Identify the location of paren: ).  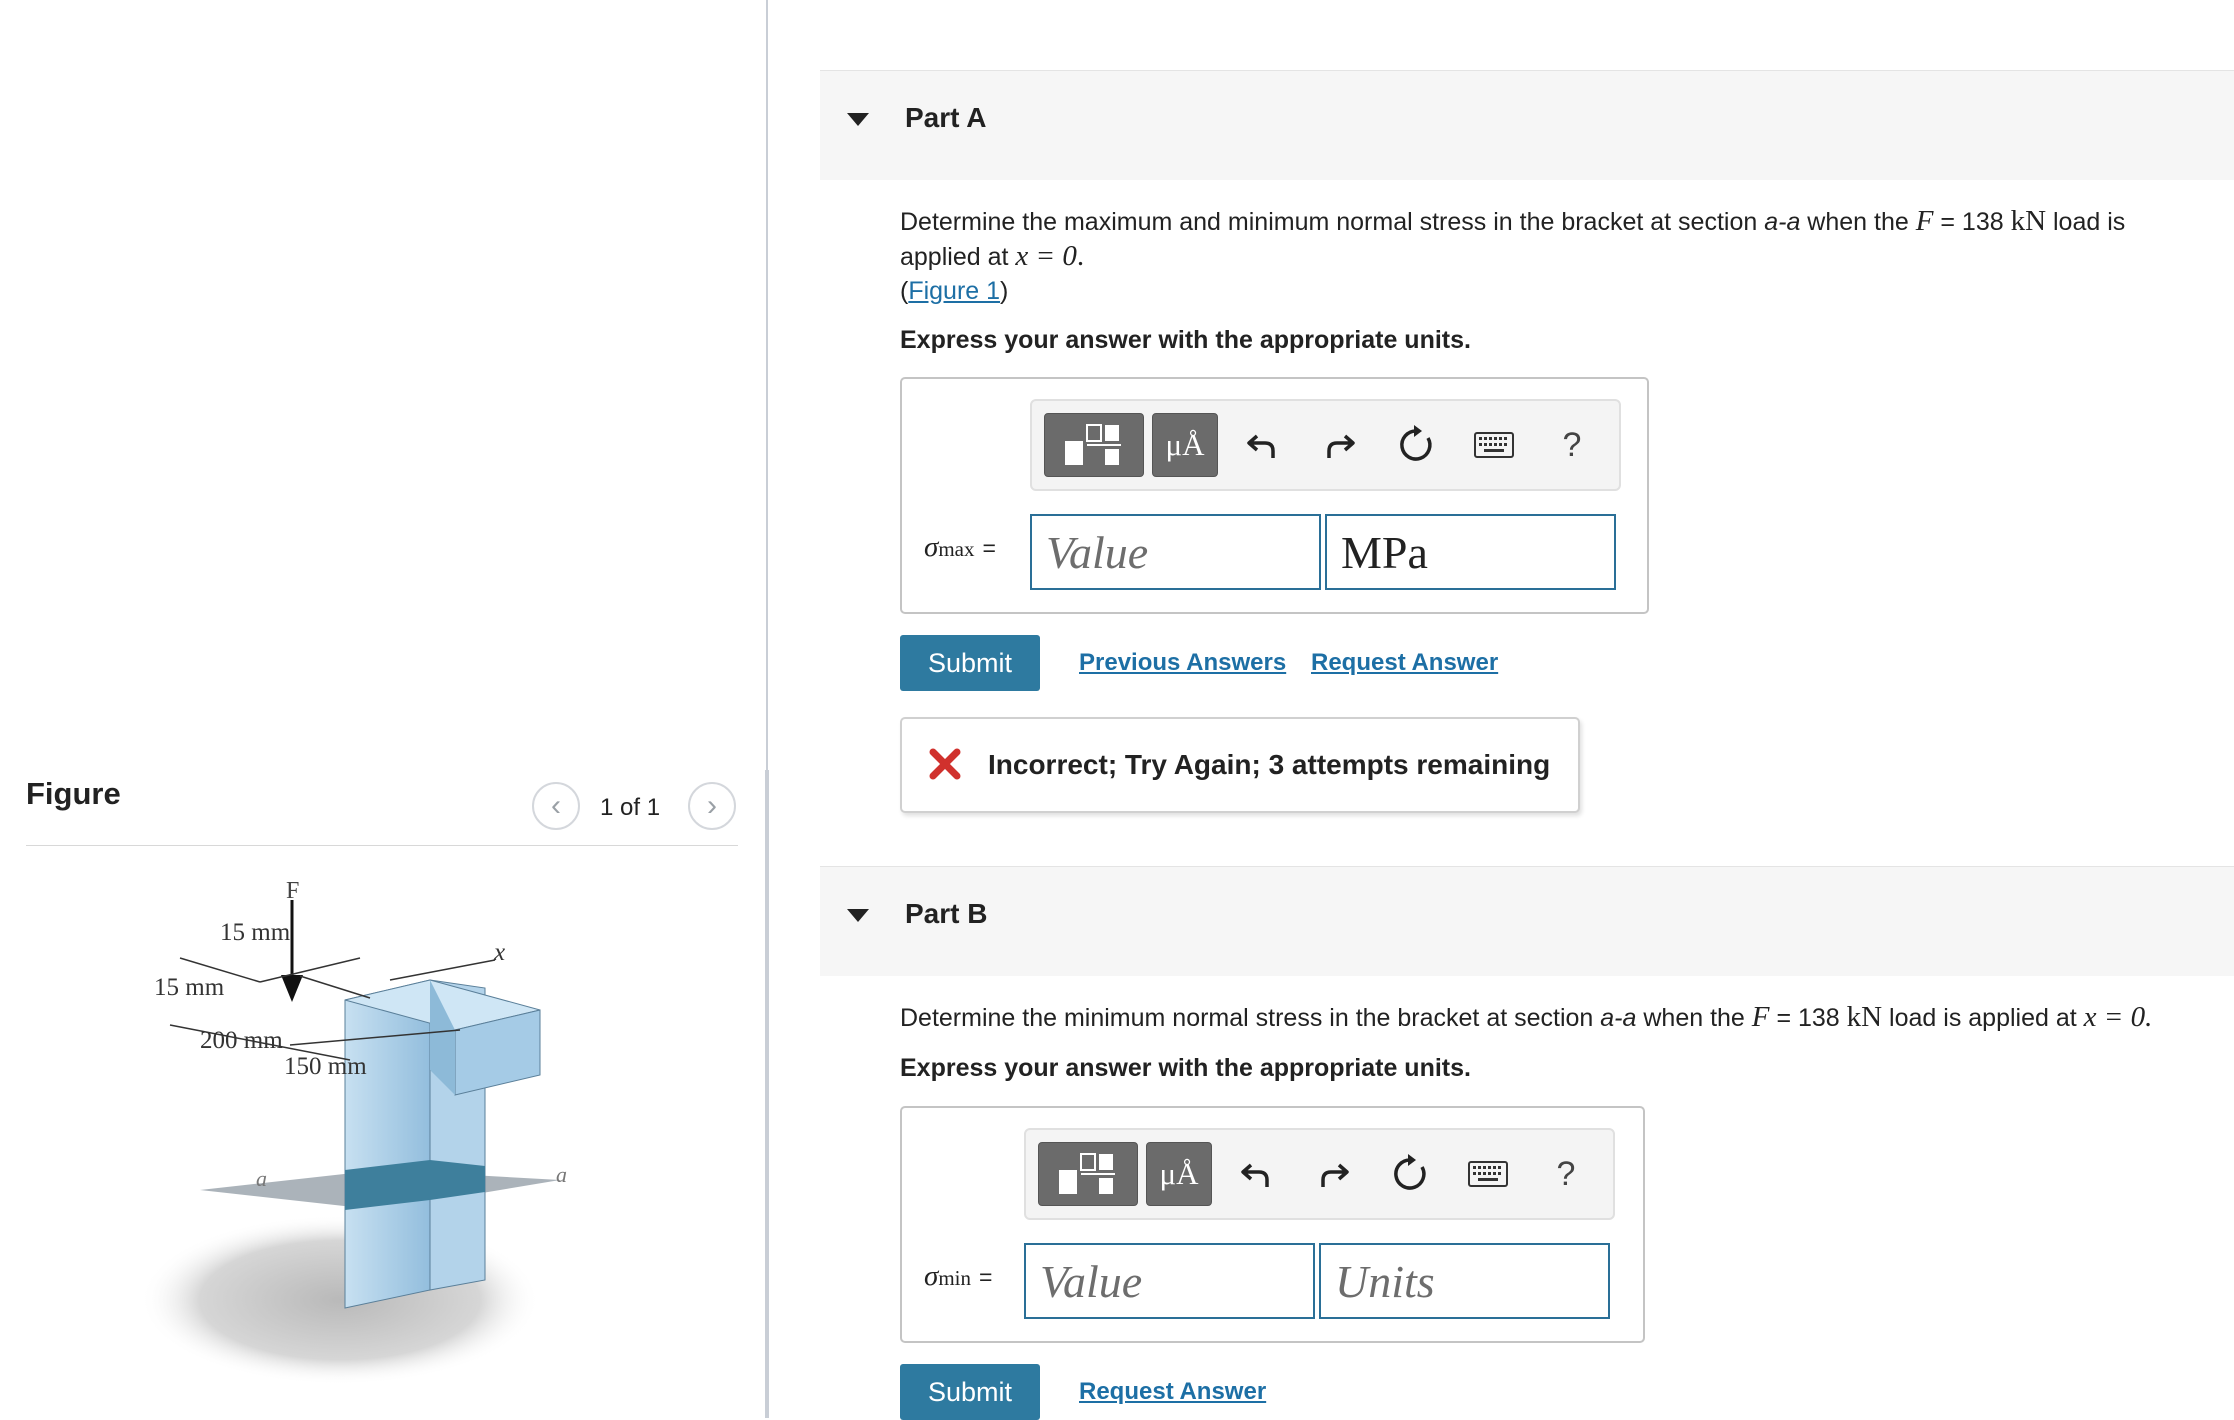
(1004, 291).